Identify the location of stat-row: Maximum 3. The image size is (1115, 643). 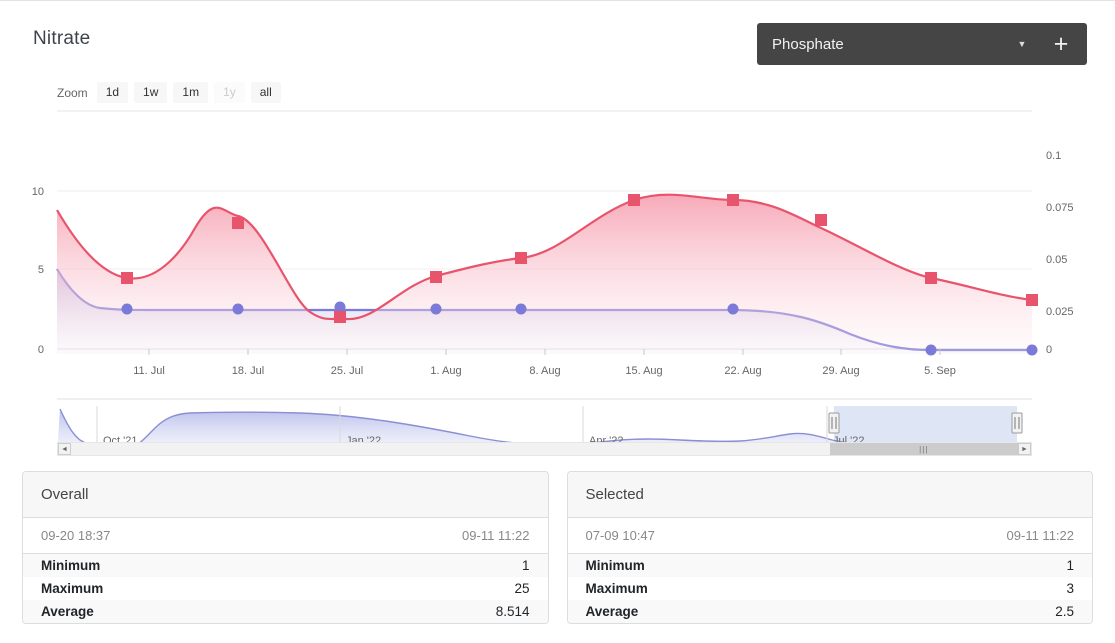
(829, 588).